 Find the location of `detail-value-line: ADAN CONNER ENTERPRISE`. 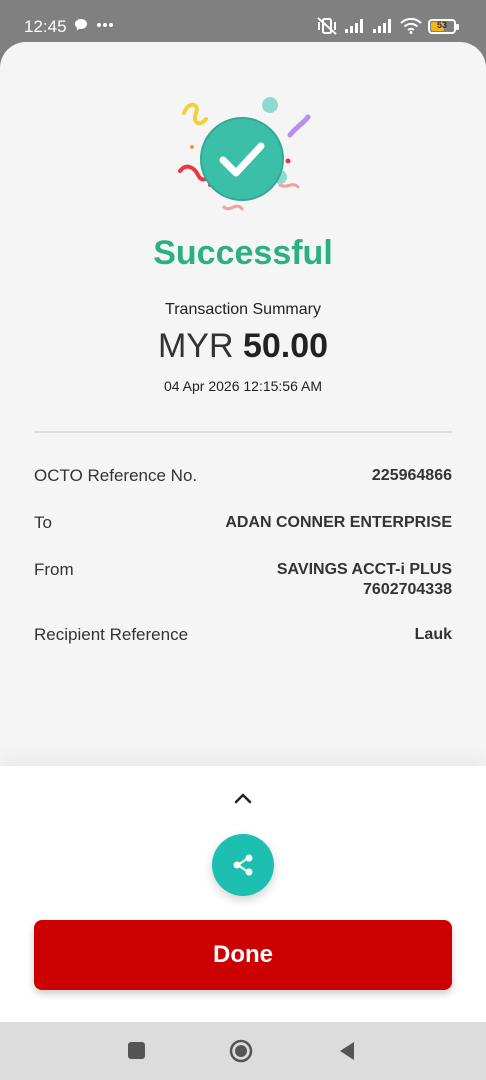

detail-value-line: ADAN CONNER ENTERPRISE is located at coordinates (338, 522).